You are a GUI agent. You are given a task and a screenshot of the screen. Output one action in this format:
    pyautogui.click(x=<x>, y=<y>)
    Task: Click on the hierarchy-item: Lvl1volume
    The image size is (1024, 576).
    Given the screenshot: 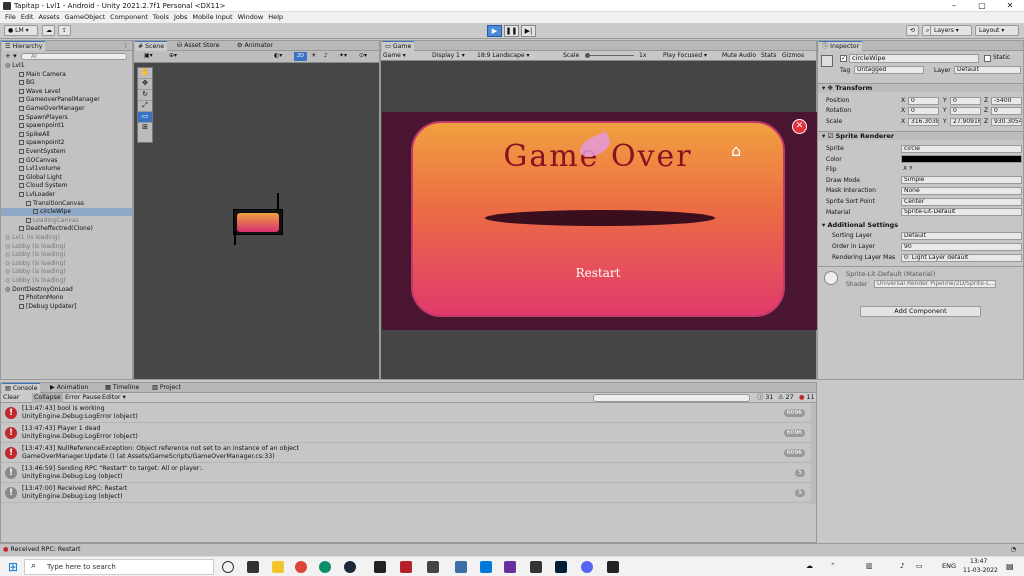 What is the action you would take?
    pyautogui.click(x=66, y=169)
    